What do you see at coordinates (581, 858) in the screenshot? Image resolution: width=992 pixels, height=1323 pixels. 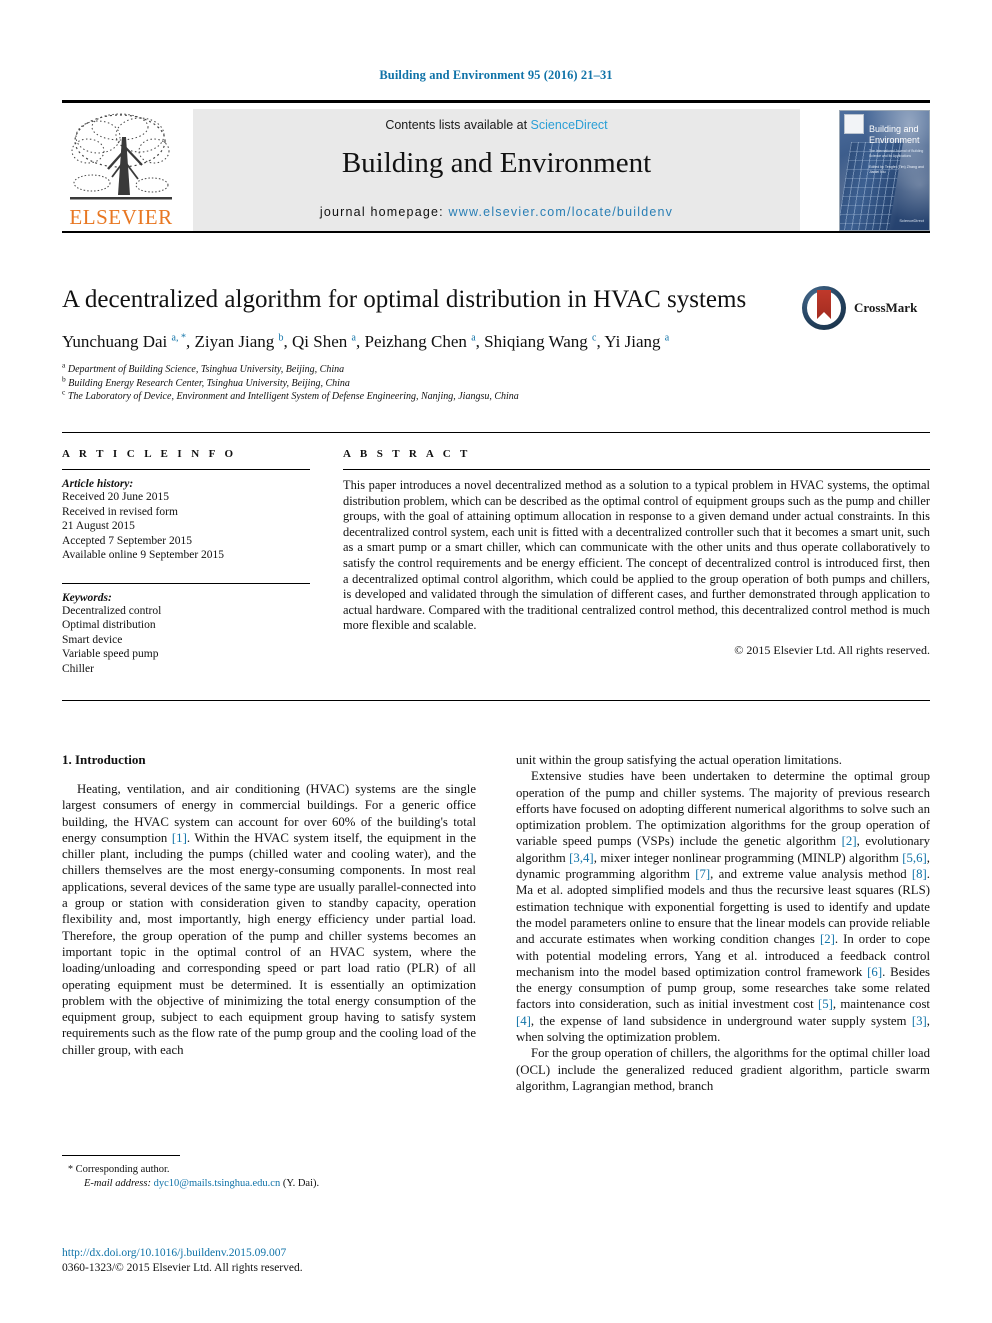 I see `citation-link: [3,4]` at bounding box center [581, 858].